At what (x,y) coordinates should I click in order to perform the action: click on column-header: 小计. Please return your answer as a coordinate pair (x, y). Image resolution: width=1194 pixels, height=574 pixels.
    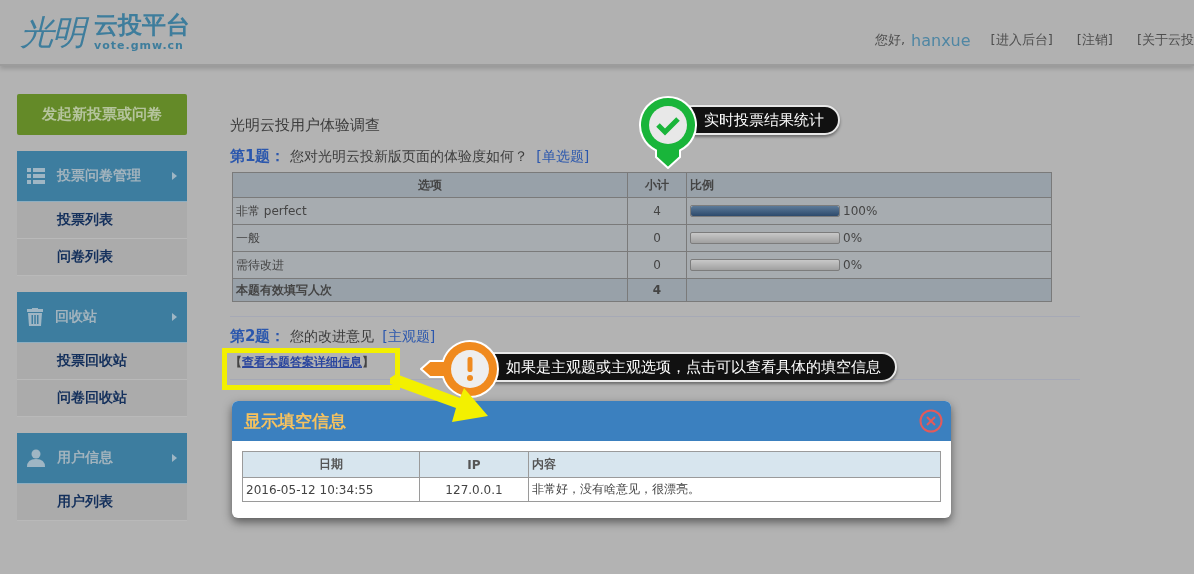
    Looking at the image, I should click on (657, 185).